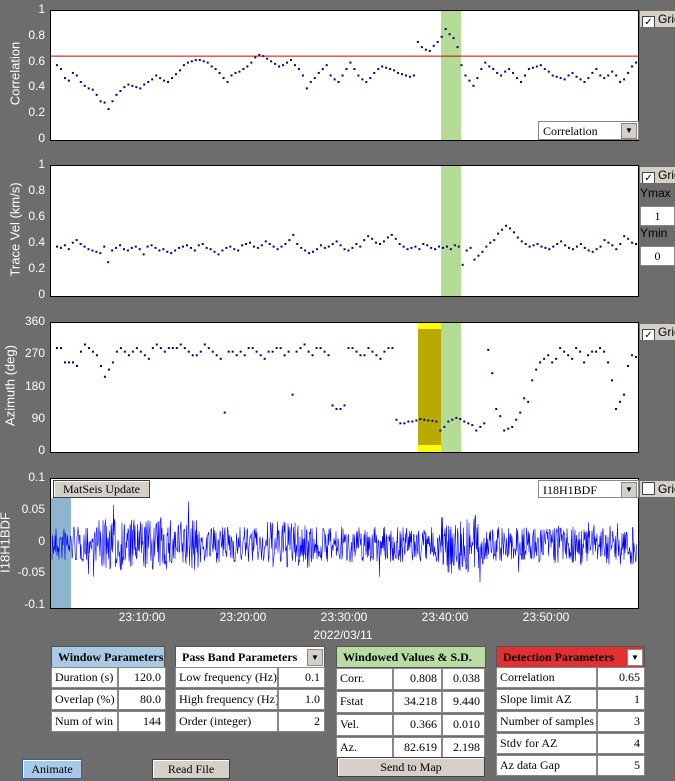 The image size is (675, 781). What do you see at coordinates (657, 489) in the screenshot?
I see `waveform-grid-checkbox: Grid` at bounding box center [657, 489].